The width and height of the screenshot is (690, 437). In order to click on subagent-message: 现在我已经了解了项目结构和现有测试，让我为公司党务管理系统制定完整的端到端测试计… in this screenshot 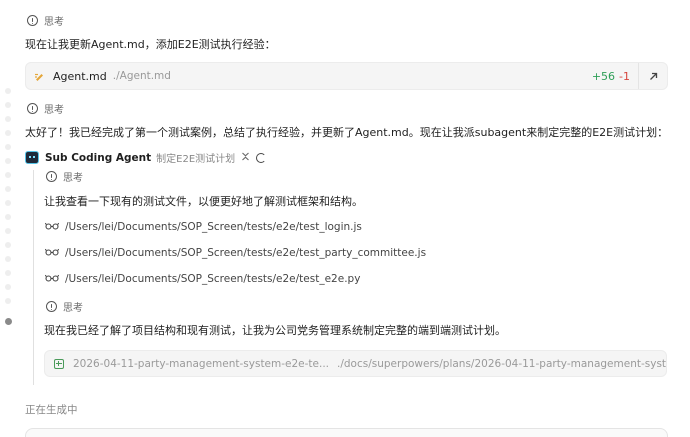, I will do `click(275, 330)`.